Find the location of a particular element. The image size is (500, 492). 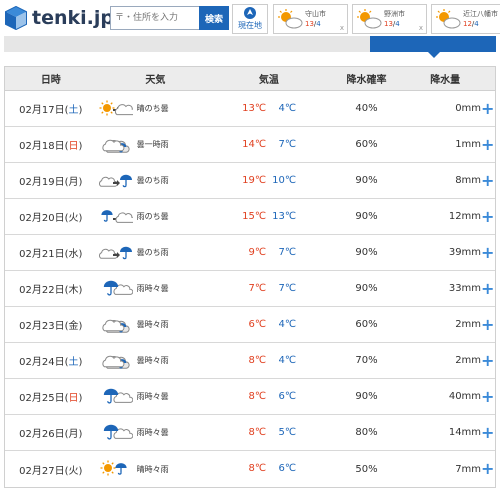

weather-cell: 曇のち雨 is located at coordinates (156, 253).